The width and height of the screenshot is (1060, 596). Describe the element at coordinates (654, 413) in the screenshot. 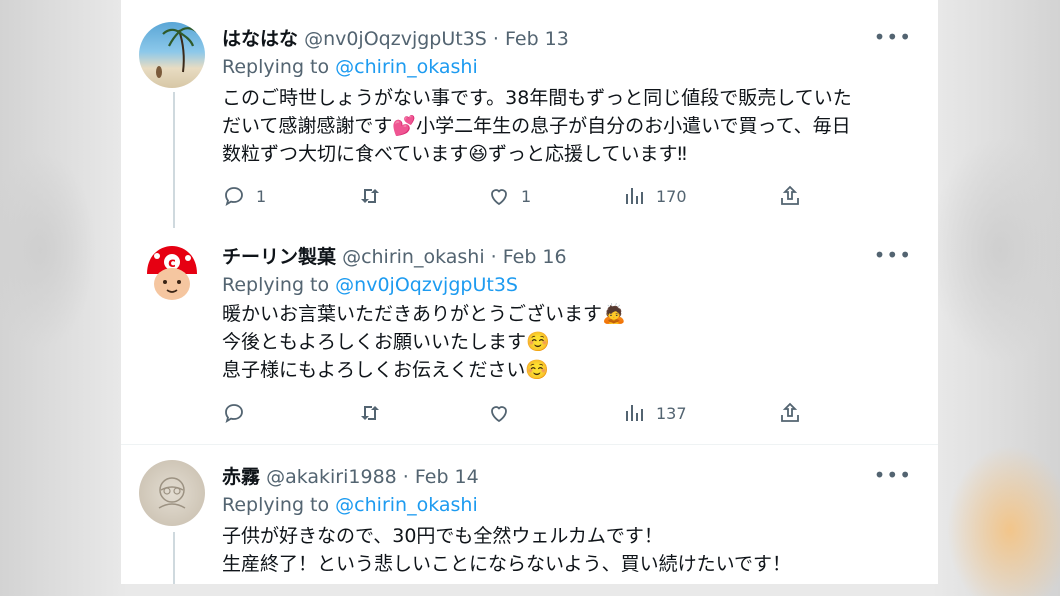

I see `views-button: 137` at that location.